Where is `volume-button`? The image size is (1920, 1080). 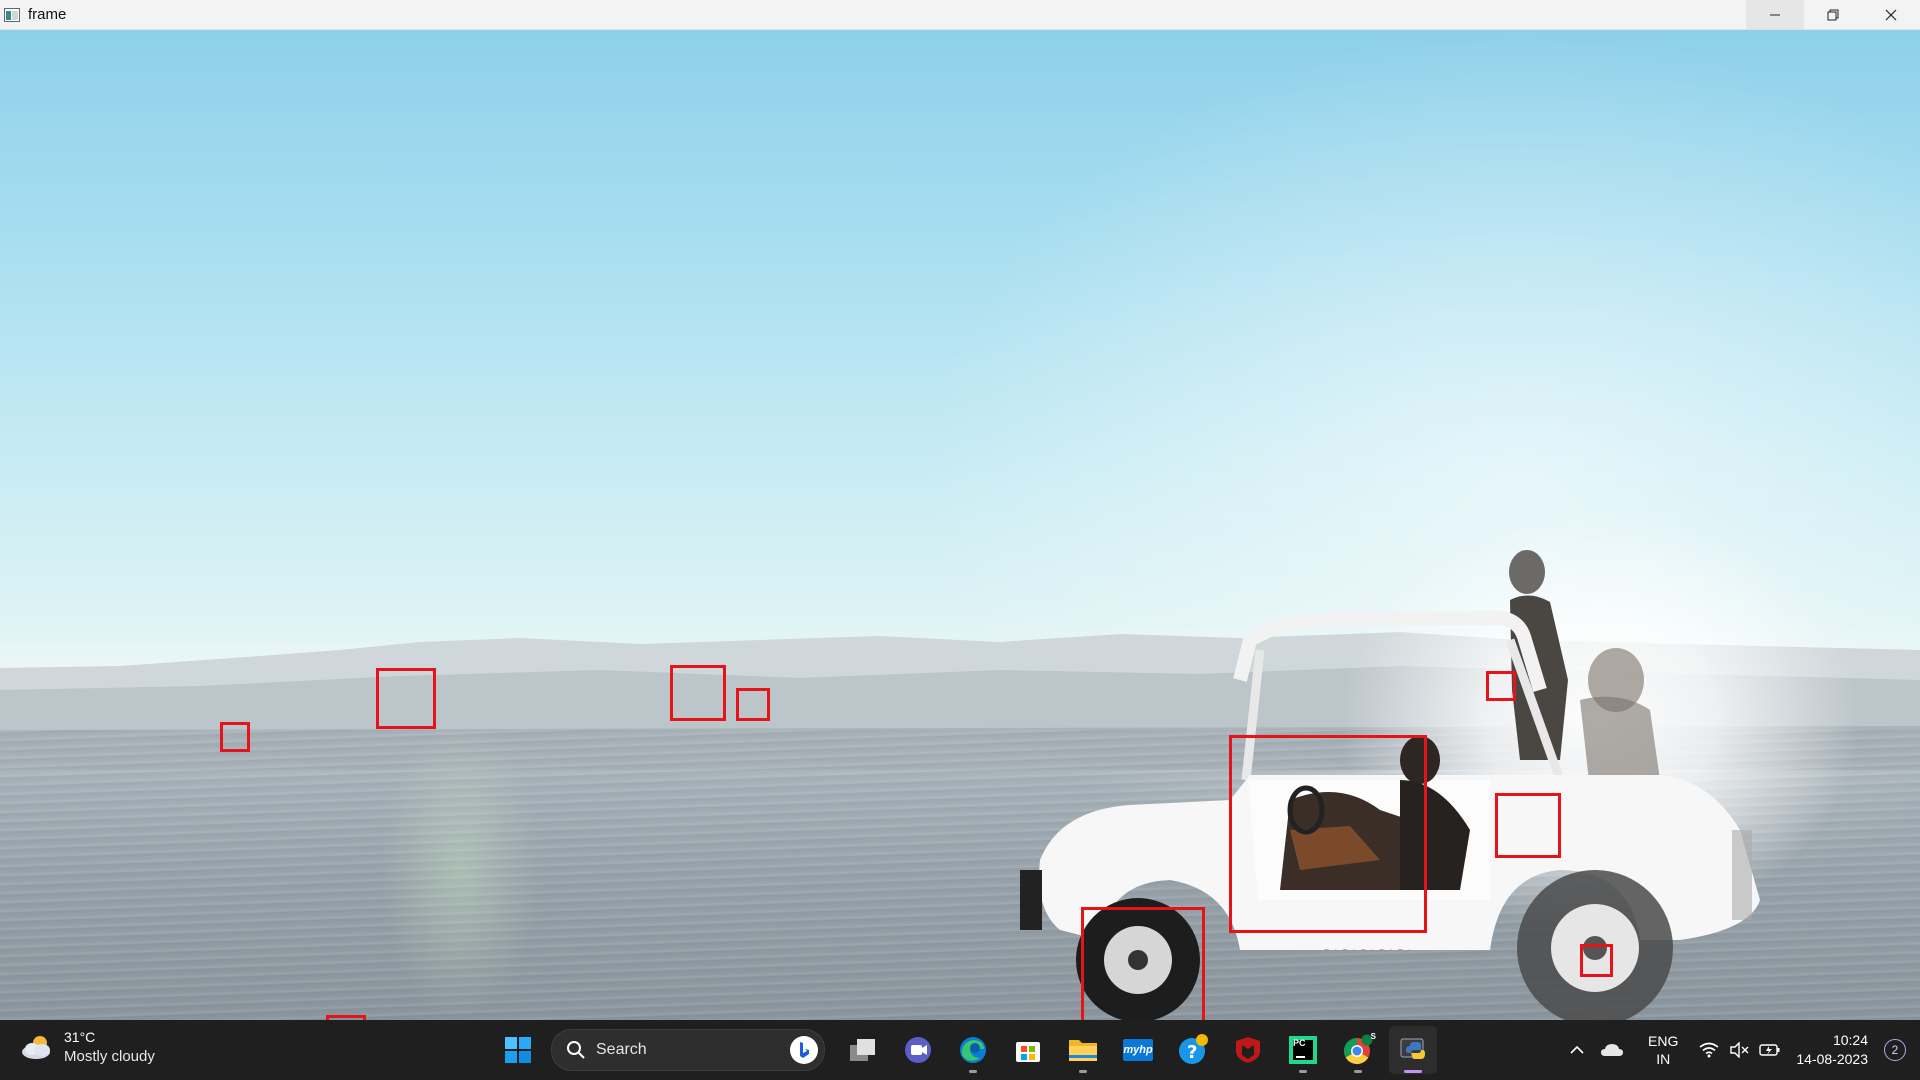
volume-button is located at coordinates (1739, 1050).